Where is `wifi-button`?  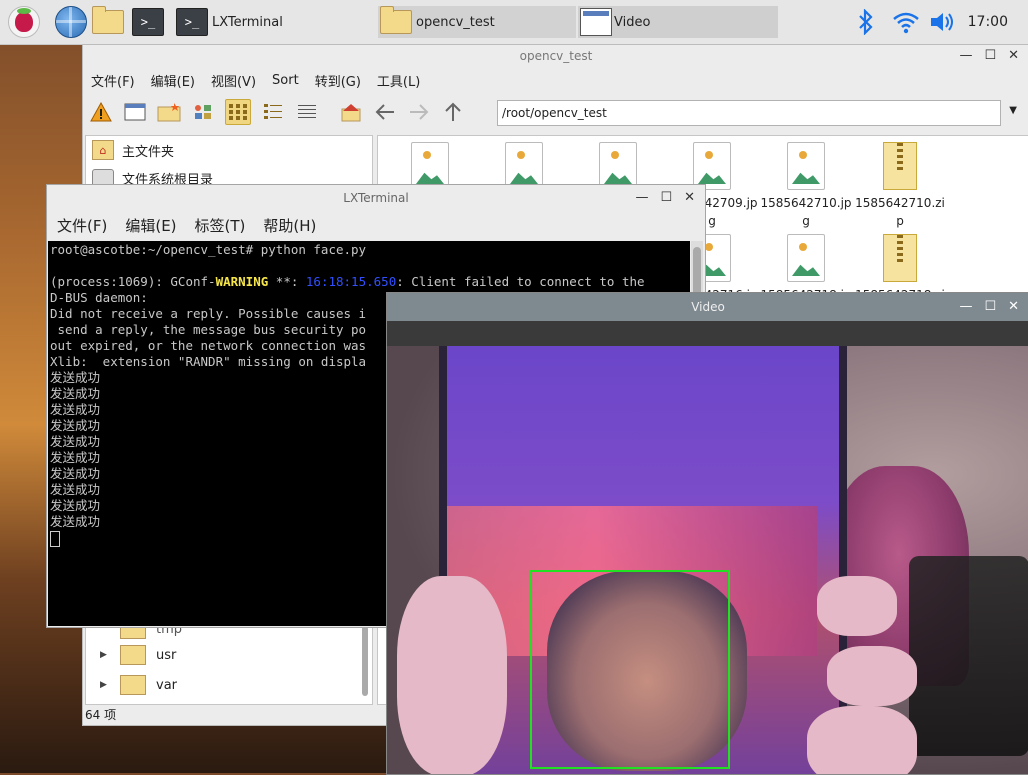
wifi-button is located at coordinates (906, 22).